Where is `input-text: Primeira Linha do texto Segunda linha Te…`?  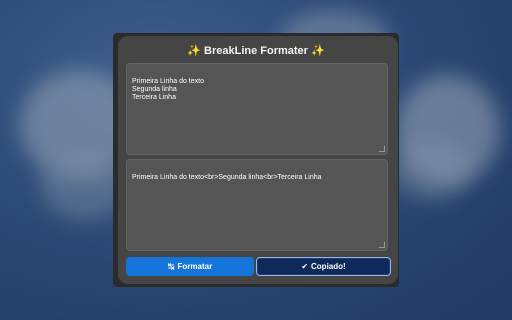
input-text: Primeira Linha do texto Segunda linha Te… is located at coordinates (168, 89).